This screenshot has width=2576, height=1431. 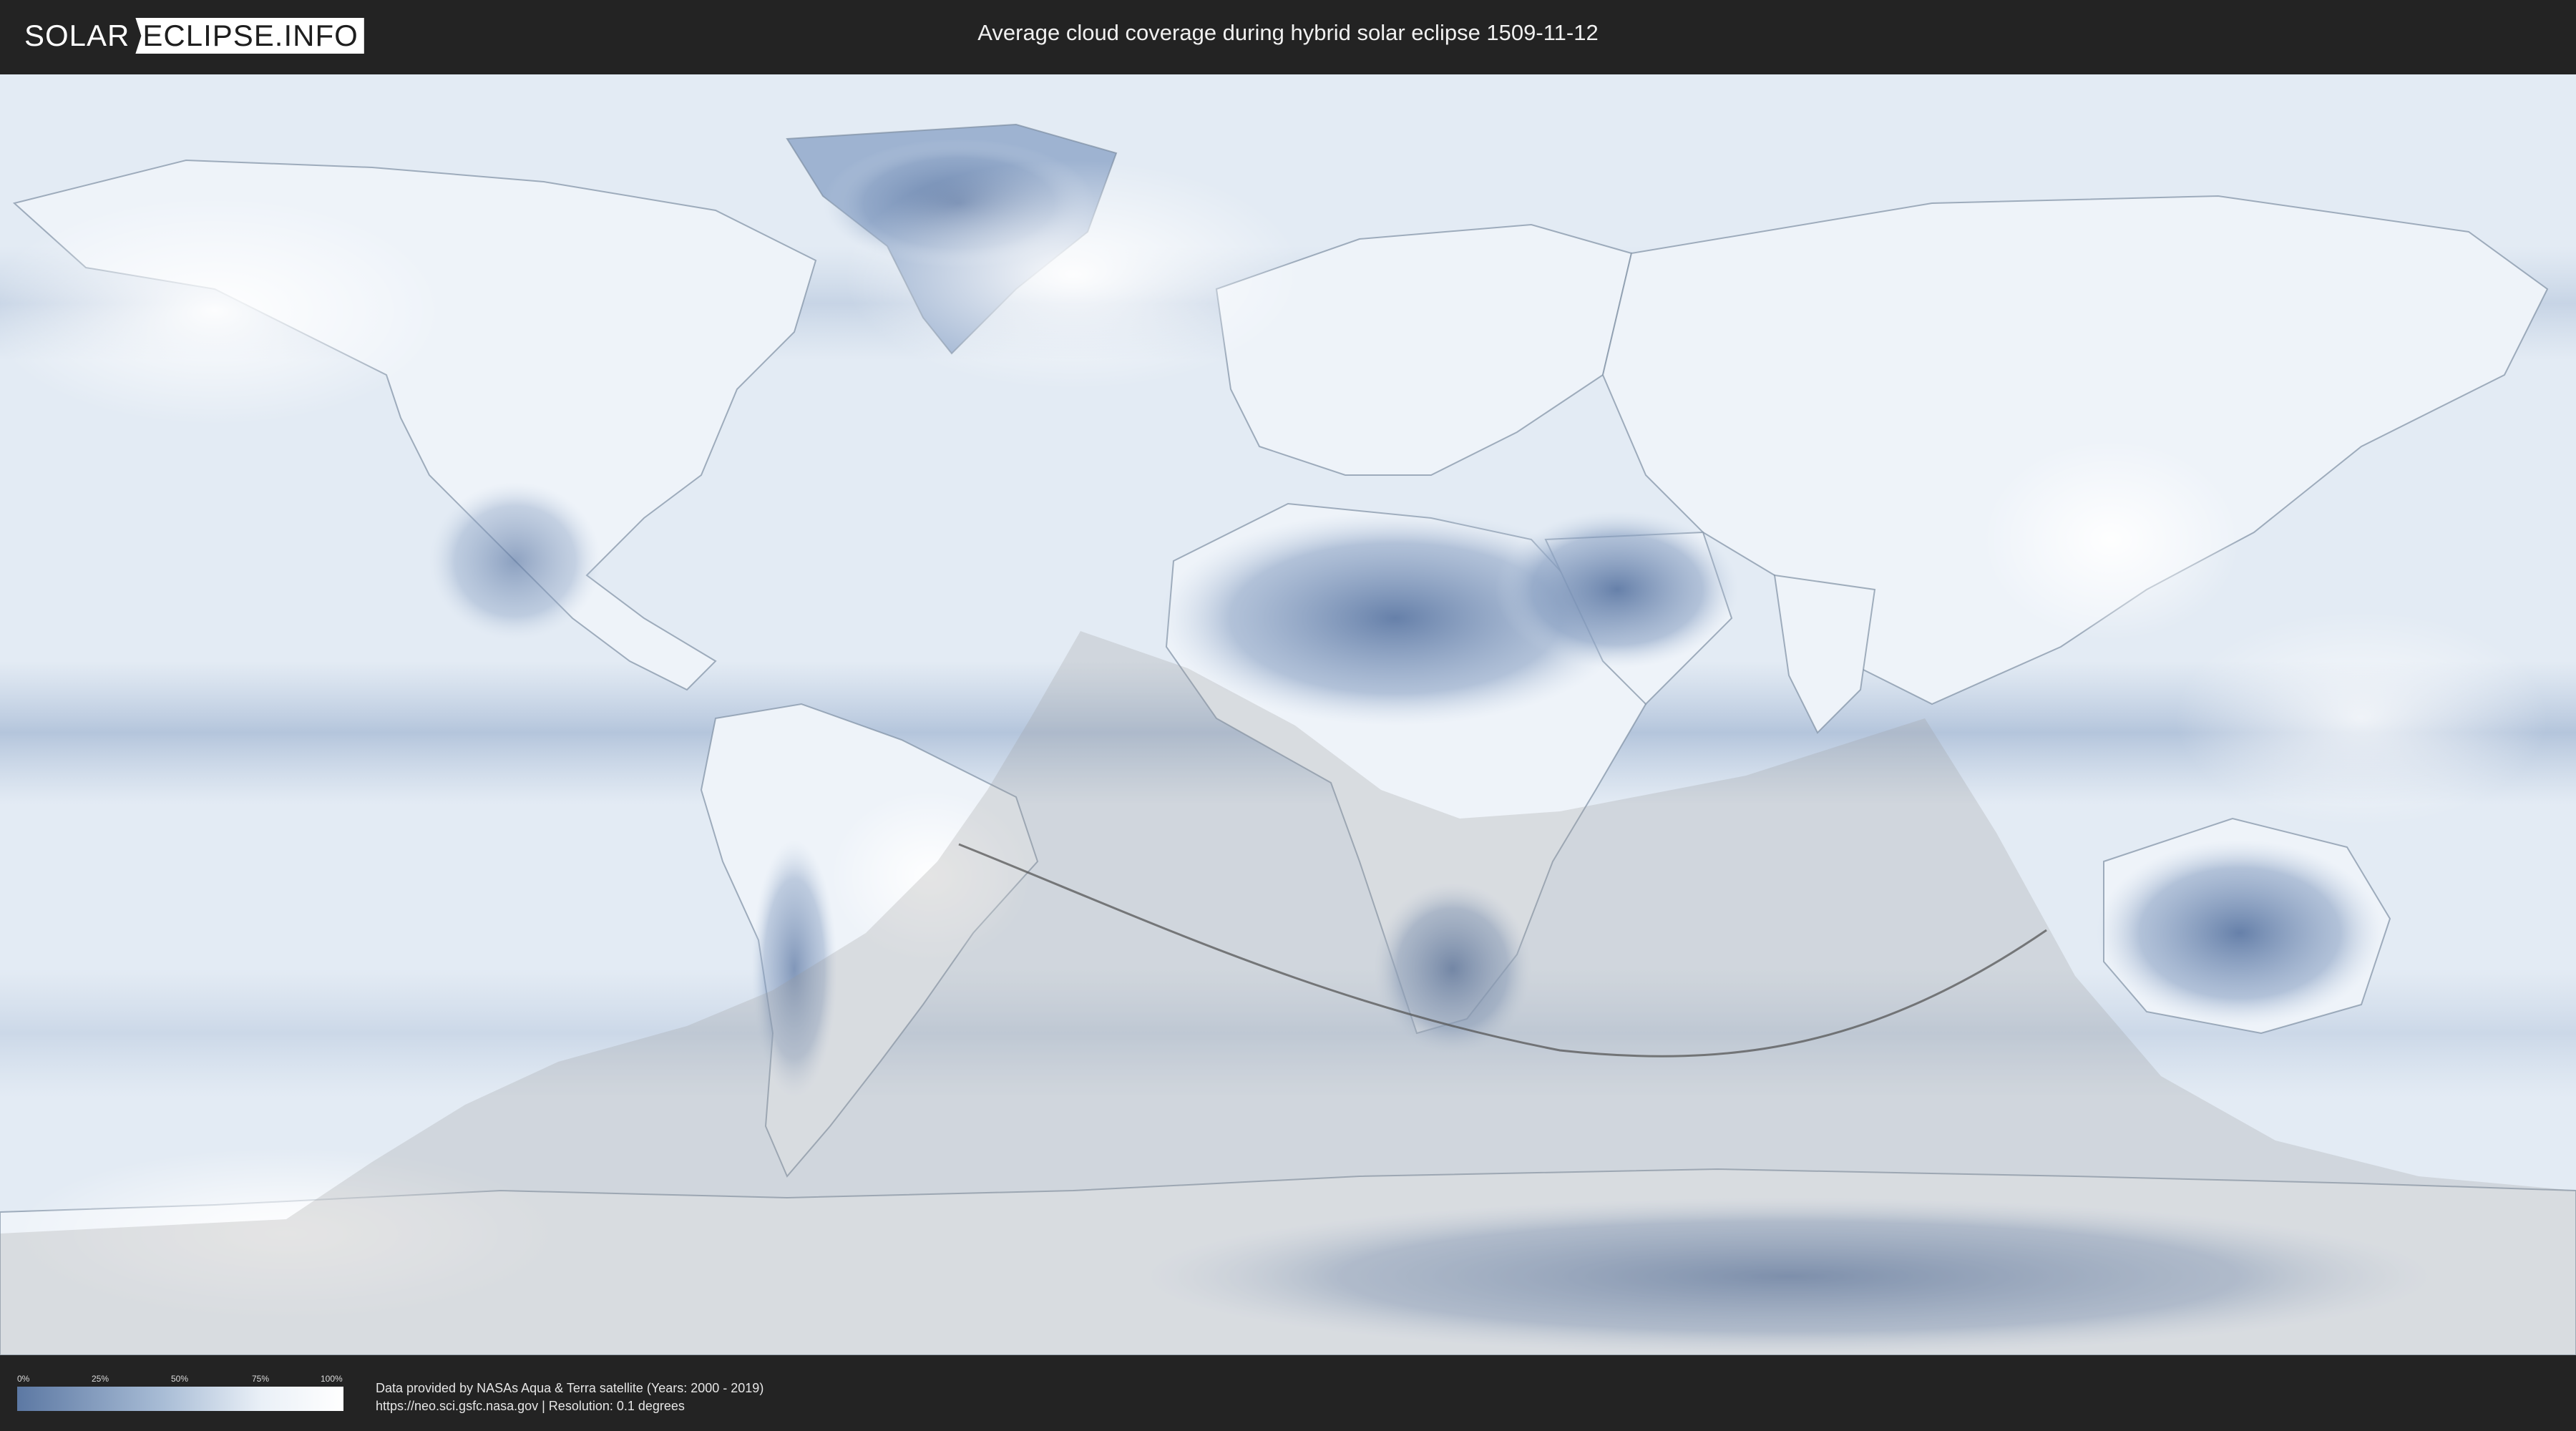 What do you see at coordinates (261, 1379) in the screenshot?
I see `legend-tick-75: 75%` at bounding box center [261, 1379].